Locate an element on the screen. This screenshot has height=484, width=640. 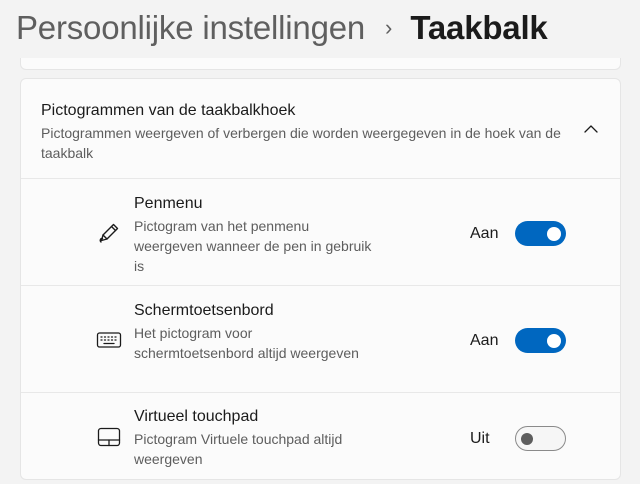
breadcrumb: Persoonlijke instellingen › Taakbalk is located at coordinates (282, 28).